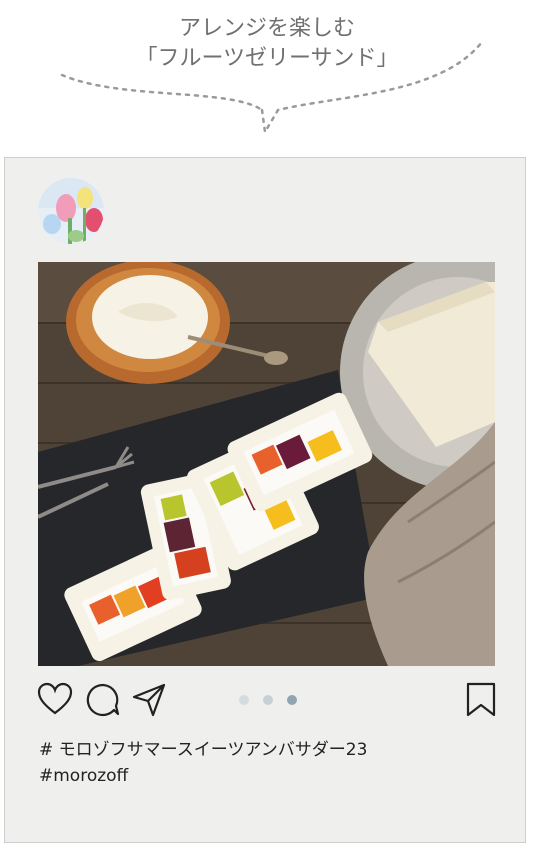 This screenshot has height=850, width=534. I want to click on post-caption: # モロゾフサマースイーツアンバサダー23 #morozoff, so click(203, 763).